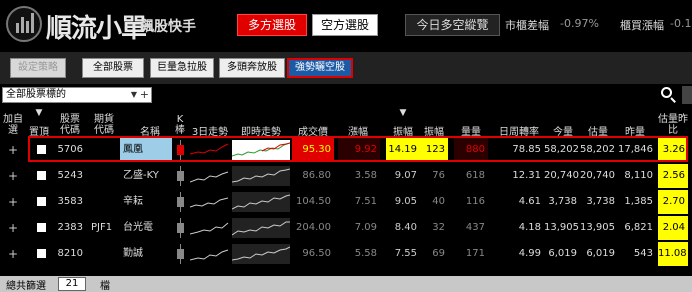  What do you see at coordinates (638, 175) in the screenshot?
I see `vol-yday-cell: 8,110` at bounding box center [638, 175].